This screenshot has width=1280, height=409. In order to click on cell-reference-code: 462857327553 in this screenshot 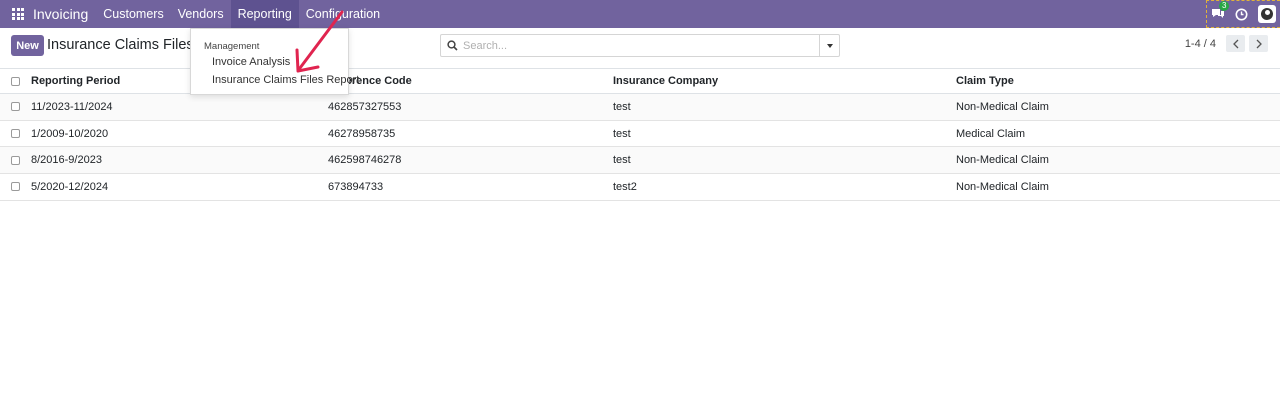, I will do `click(365, 106)`.